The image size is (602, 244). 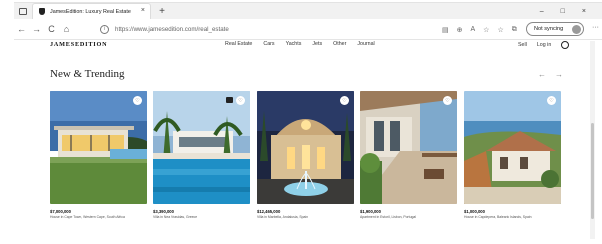 I want to click on home-button: ⌂, so click(x=66, y=29).